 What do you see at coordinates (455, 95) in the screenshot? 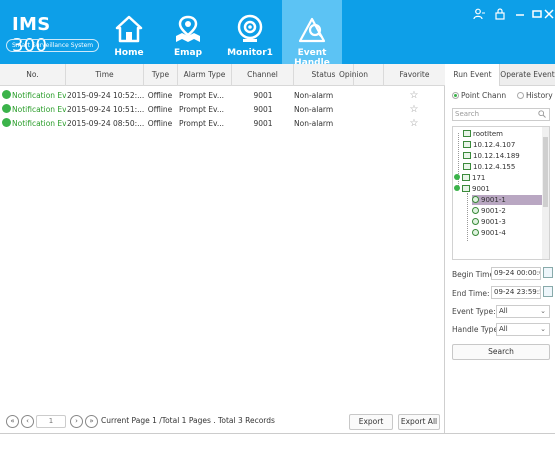
I see `radio-checked-icon` at bounding box center [455, 95].